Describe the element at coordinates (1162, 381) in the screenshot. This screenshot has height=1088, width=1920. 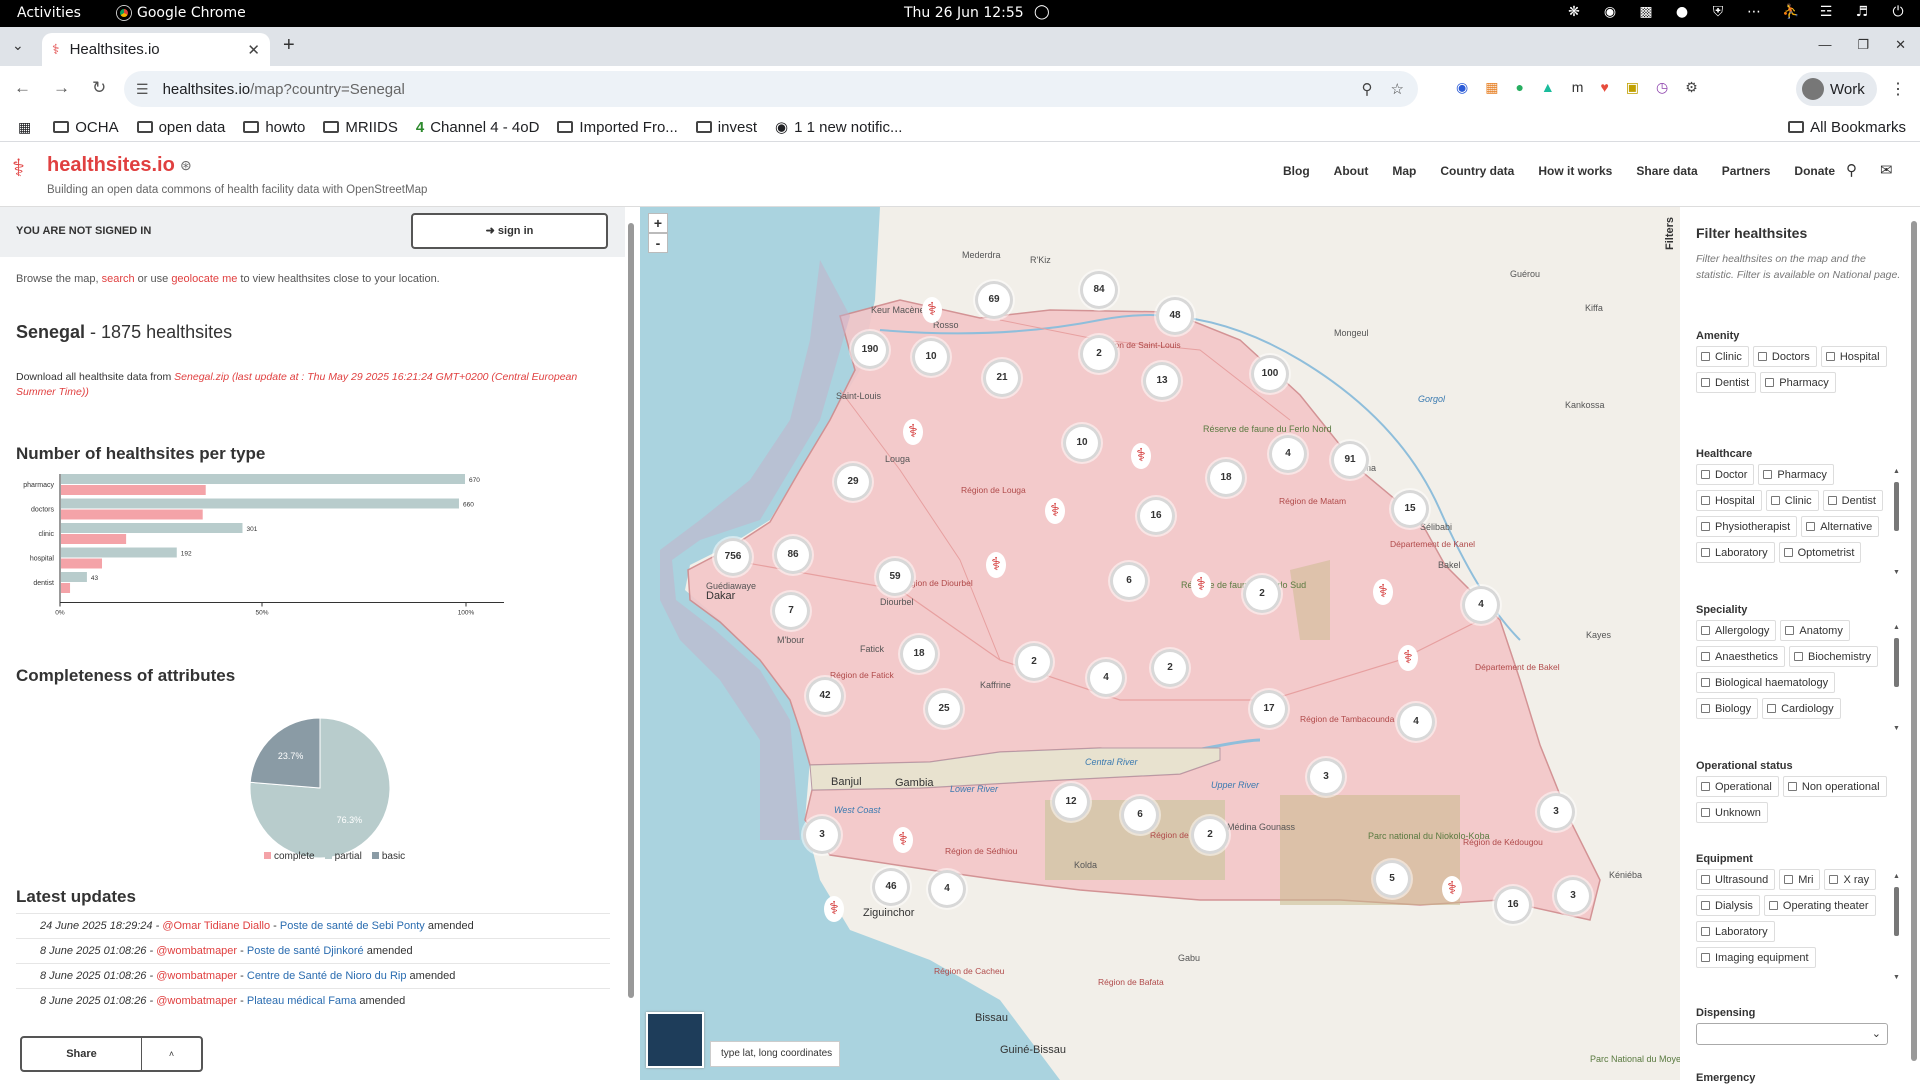
I see `map-cluster-marker: 13` at that location.